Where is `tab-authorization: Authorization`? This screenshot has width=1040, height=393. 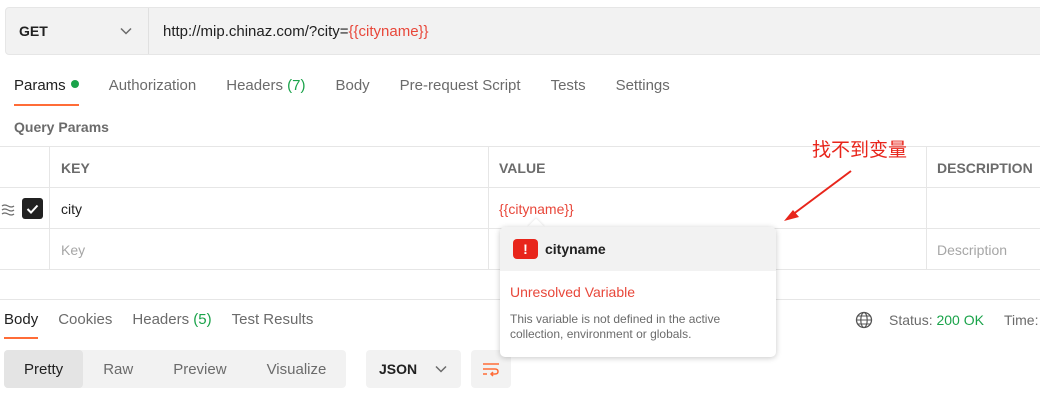 tab-authorization: Authorization is located at coordinates (153, 91).